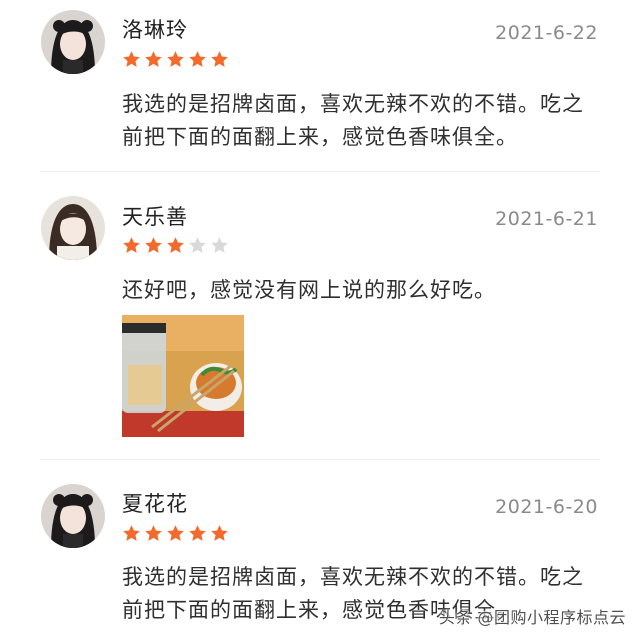  I want to click on food-photo-icon, so click(183, 376).